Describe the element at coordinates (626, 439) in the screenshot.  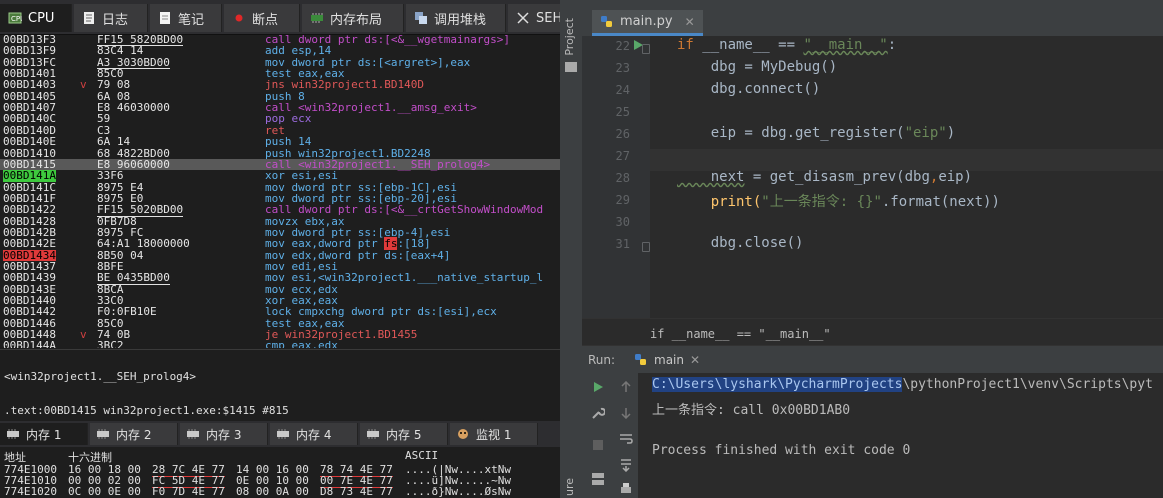
I see `soft-wrap-icon` at that location.